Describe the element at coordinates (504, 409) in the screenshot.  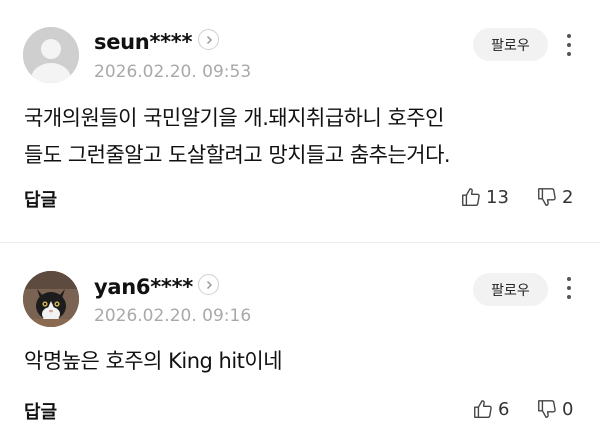
I see `like-count: 6` at that location.